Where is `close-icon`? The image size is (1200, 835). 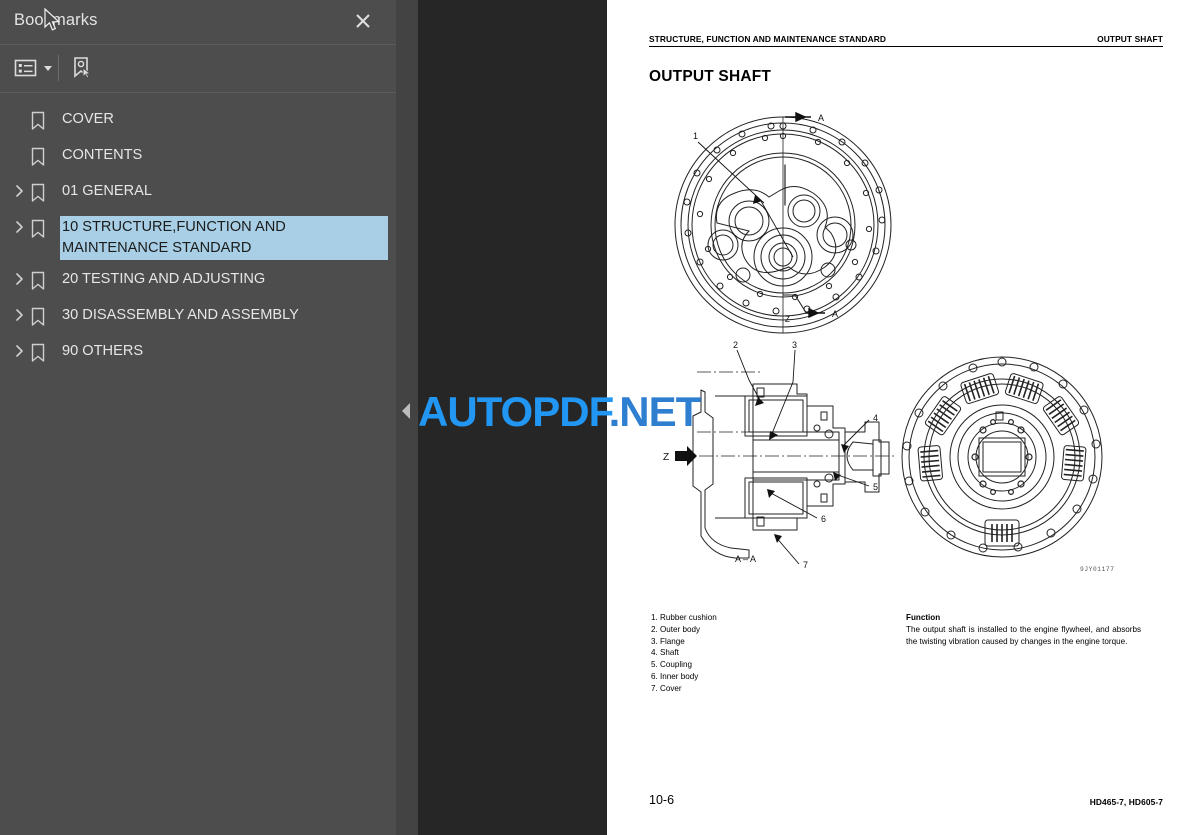 close-icon is located at coordinates (363, 21).